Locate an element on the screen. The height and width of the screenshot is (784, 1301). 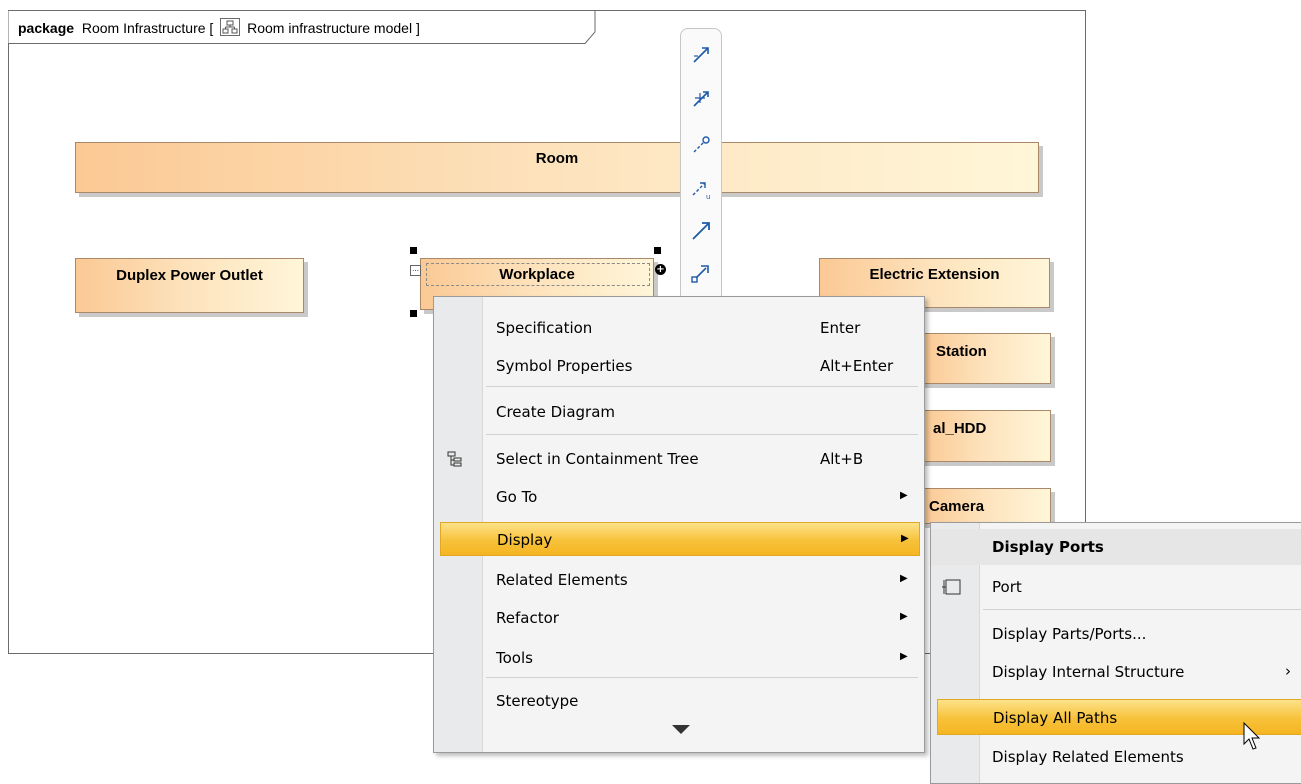
submenu-header-label: Display Ports is located at coordinates (1048, 547).